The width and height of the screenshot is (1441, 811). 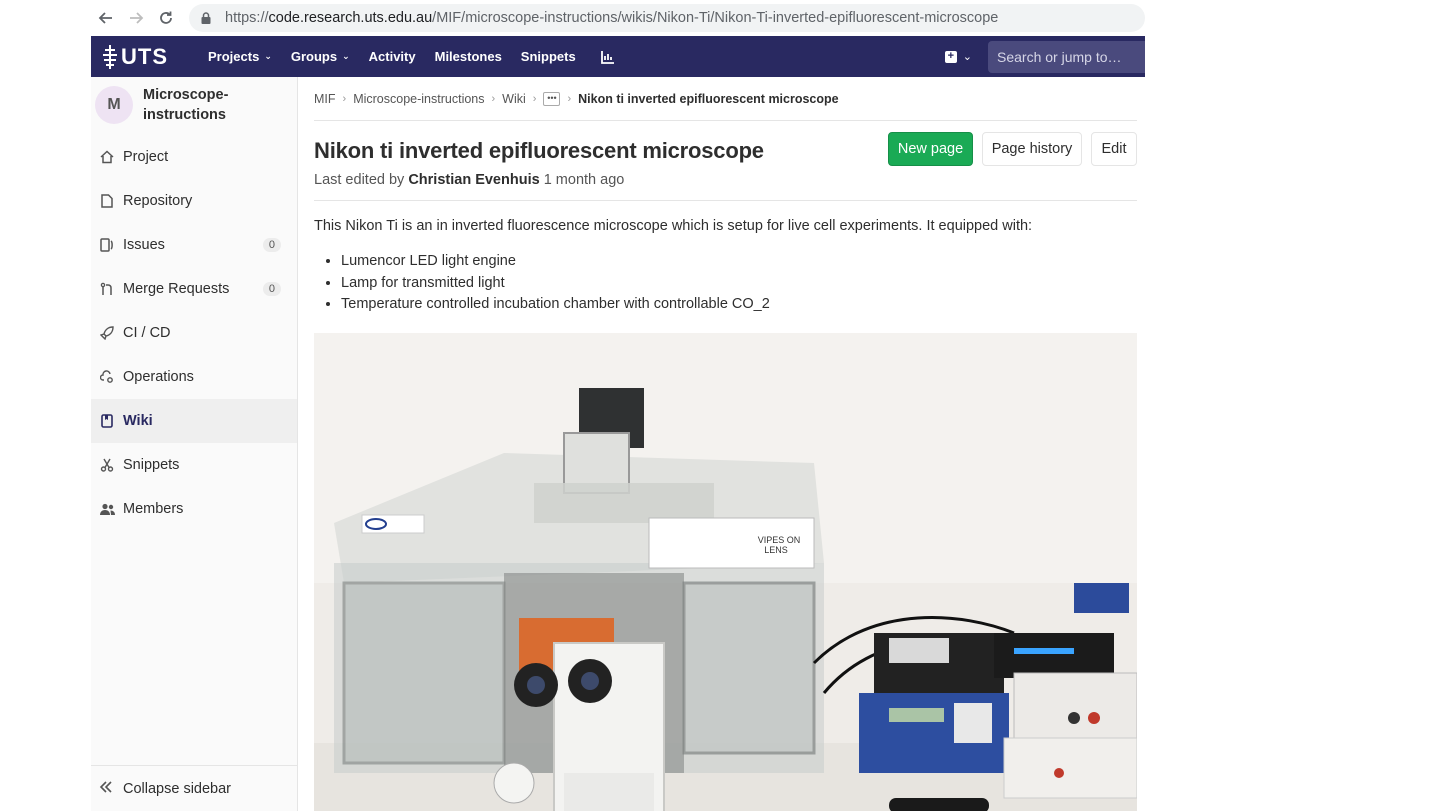 What do you see at coordinates (247, 18) in the screenshot?
I see `url-scheme: https://` at bounding box center [247, 18].